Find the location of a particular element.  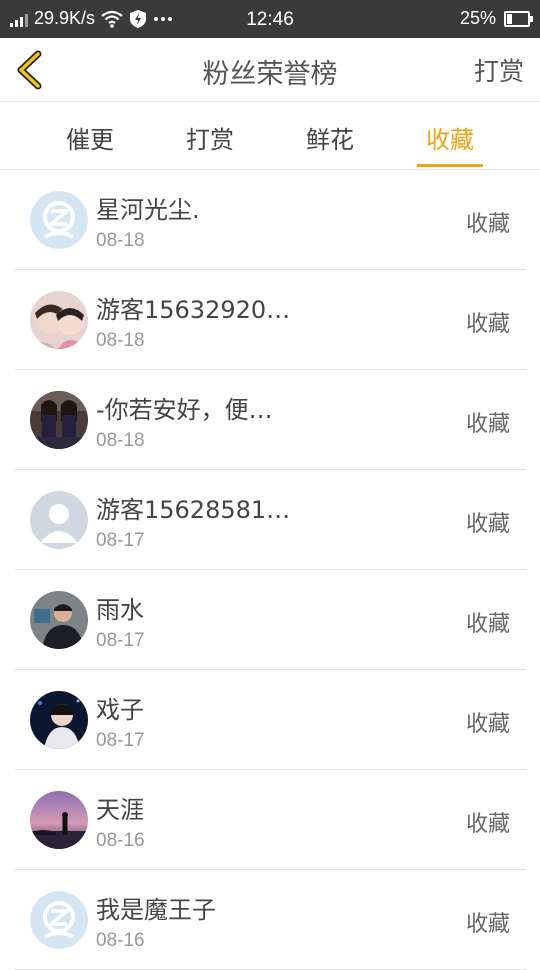

user-name: 天涯 is located at coordinates (120, 810).